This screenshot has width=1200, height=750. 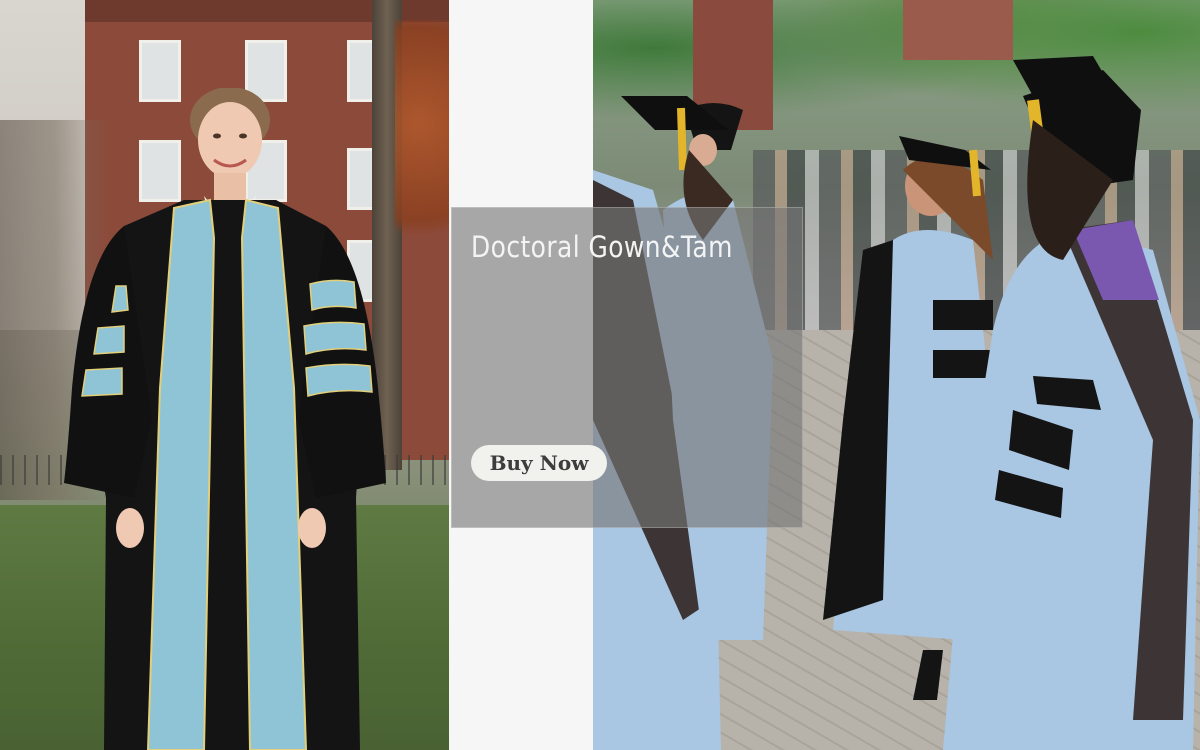 What do you see at coordinates (627, 367) in the screenshot?
I see `promo-overlay-card: Doctoral Gown&Tam Buy Now` at bounding box center [627, 367].